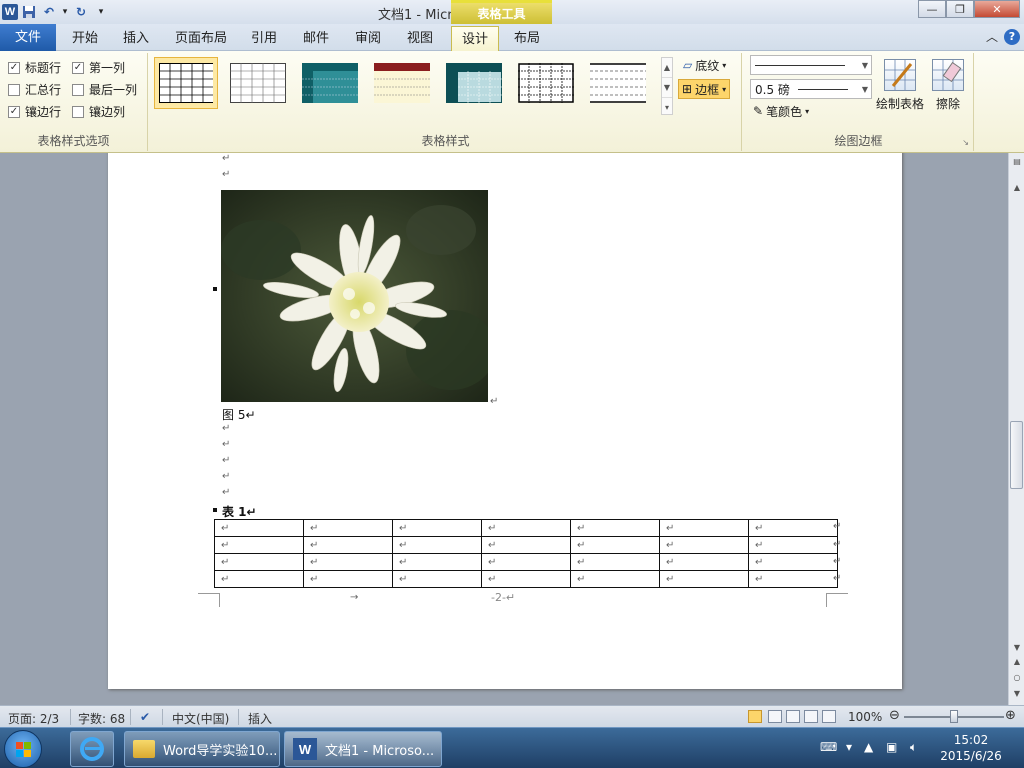  I want to click on start-button, so click(23, 749).